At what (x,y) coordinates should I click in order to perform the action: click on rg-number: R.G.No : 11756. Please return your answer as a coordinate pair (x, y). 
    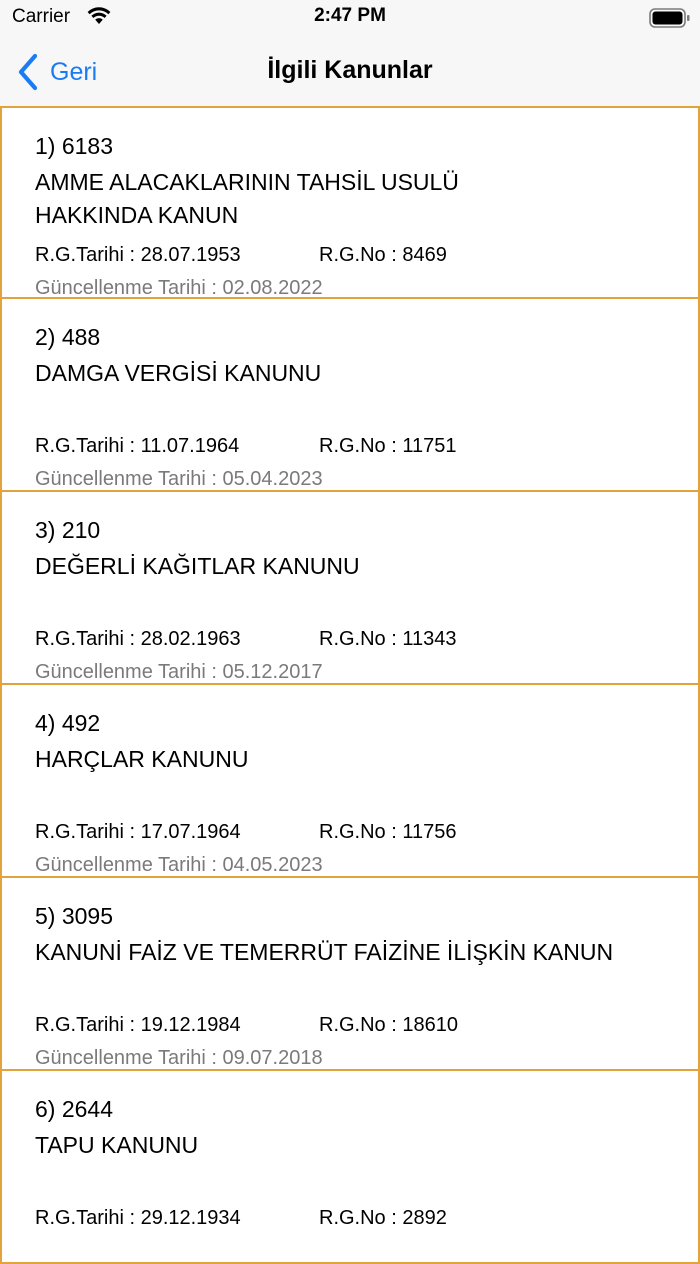
    Looking at the image, I should click on (388, 832).